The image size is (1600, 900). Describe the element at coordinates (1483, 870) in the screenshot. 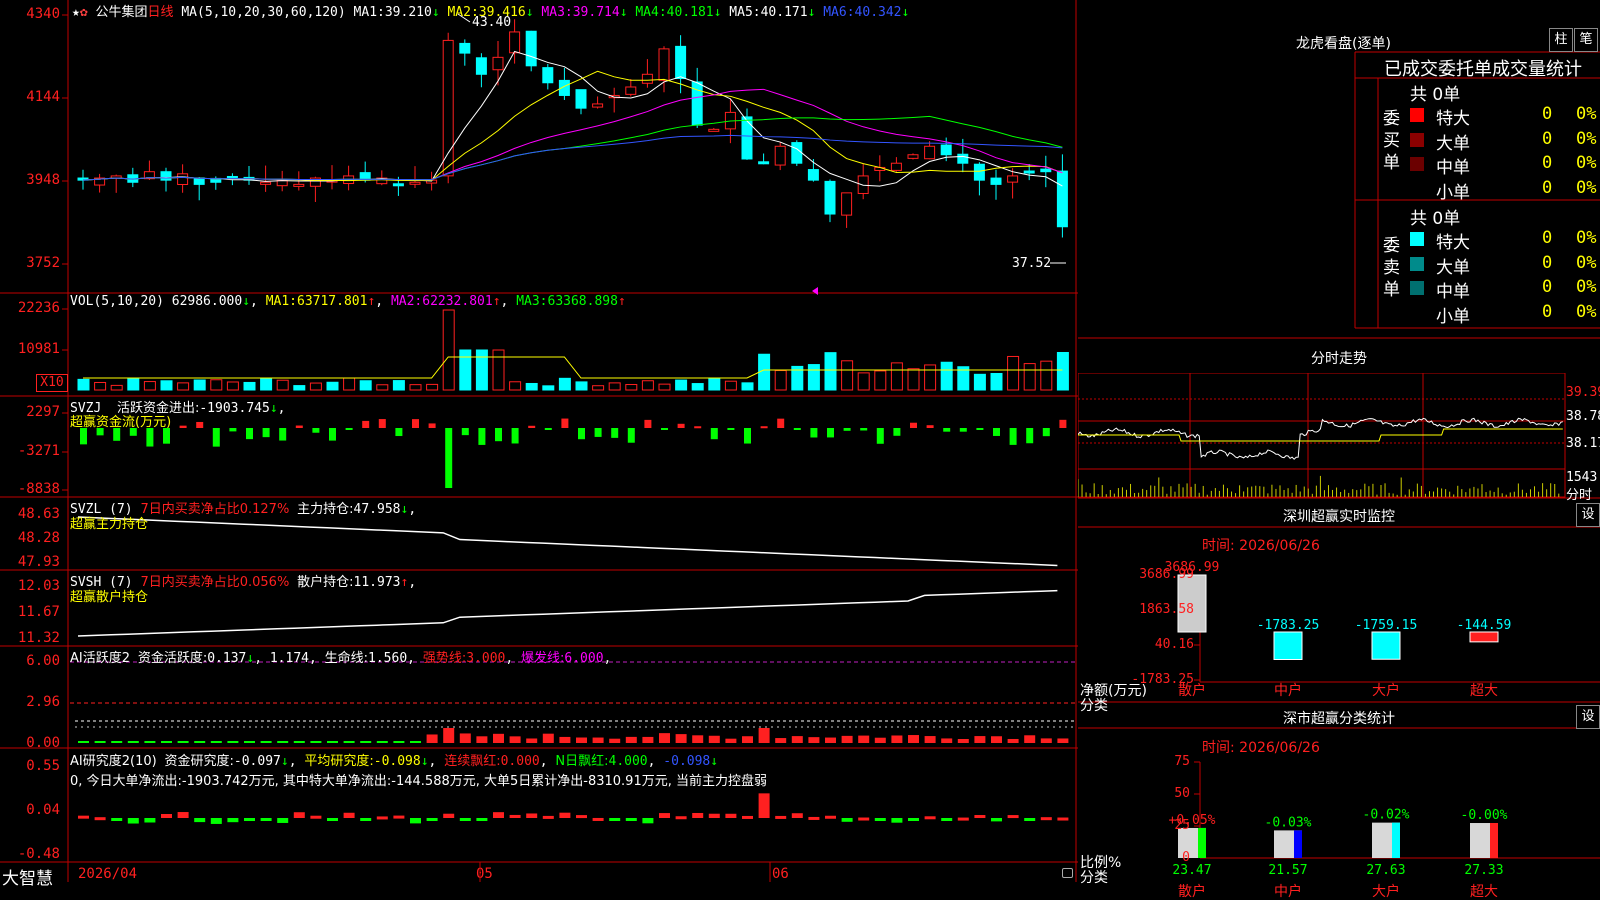

I see `ss-value-label: 27.33` at that location.